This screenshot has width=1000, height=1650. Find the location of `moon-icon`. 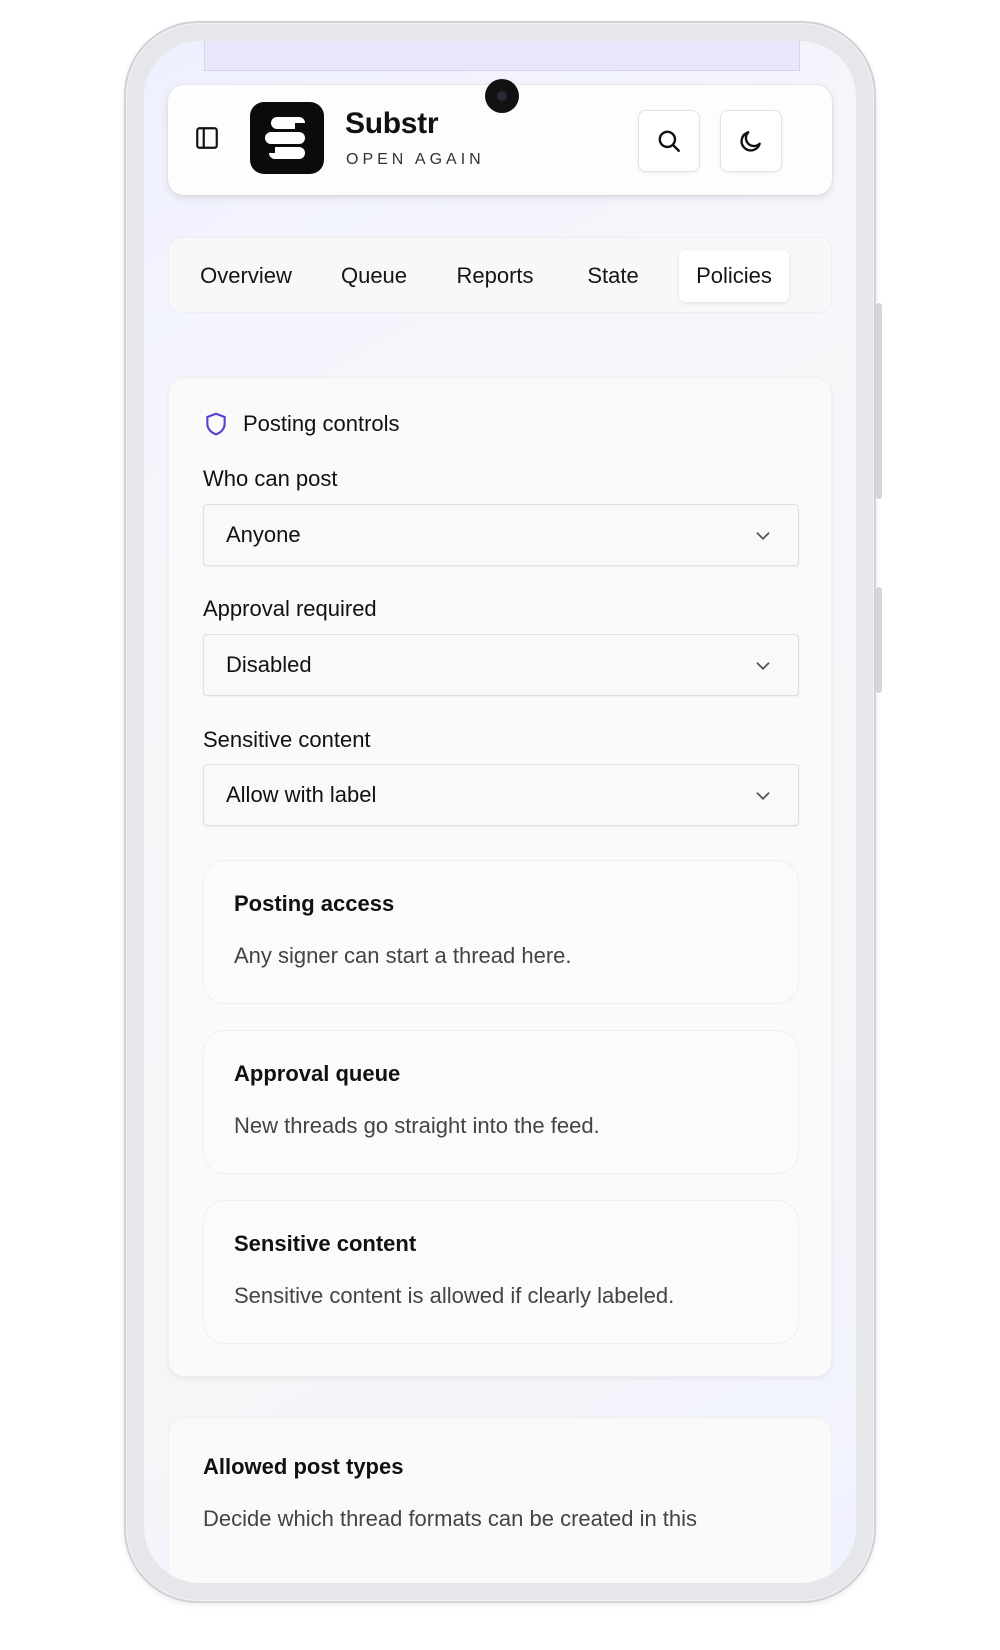

moon-icon is located at coordinates (750, 141).